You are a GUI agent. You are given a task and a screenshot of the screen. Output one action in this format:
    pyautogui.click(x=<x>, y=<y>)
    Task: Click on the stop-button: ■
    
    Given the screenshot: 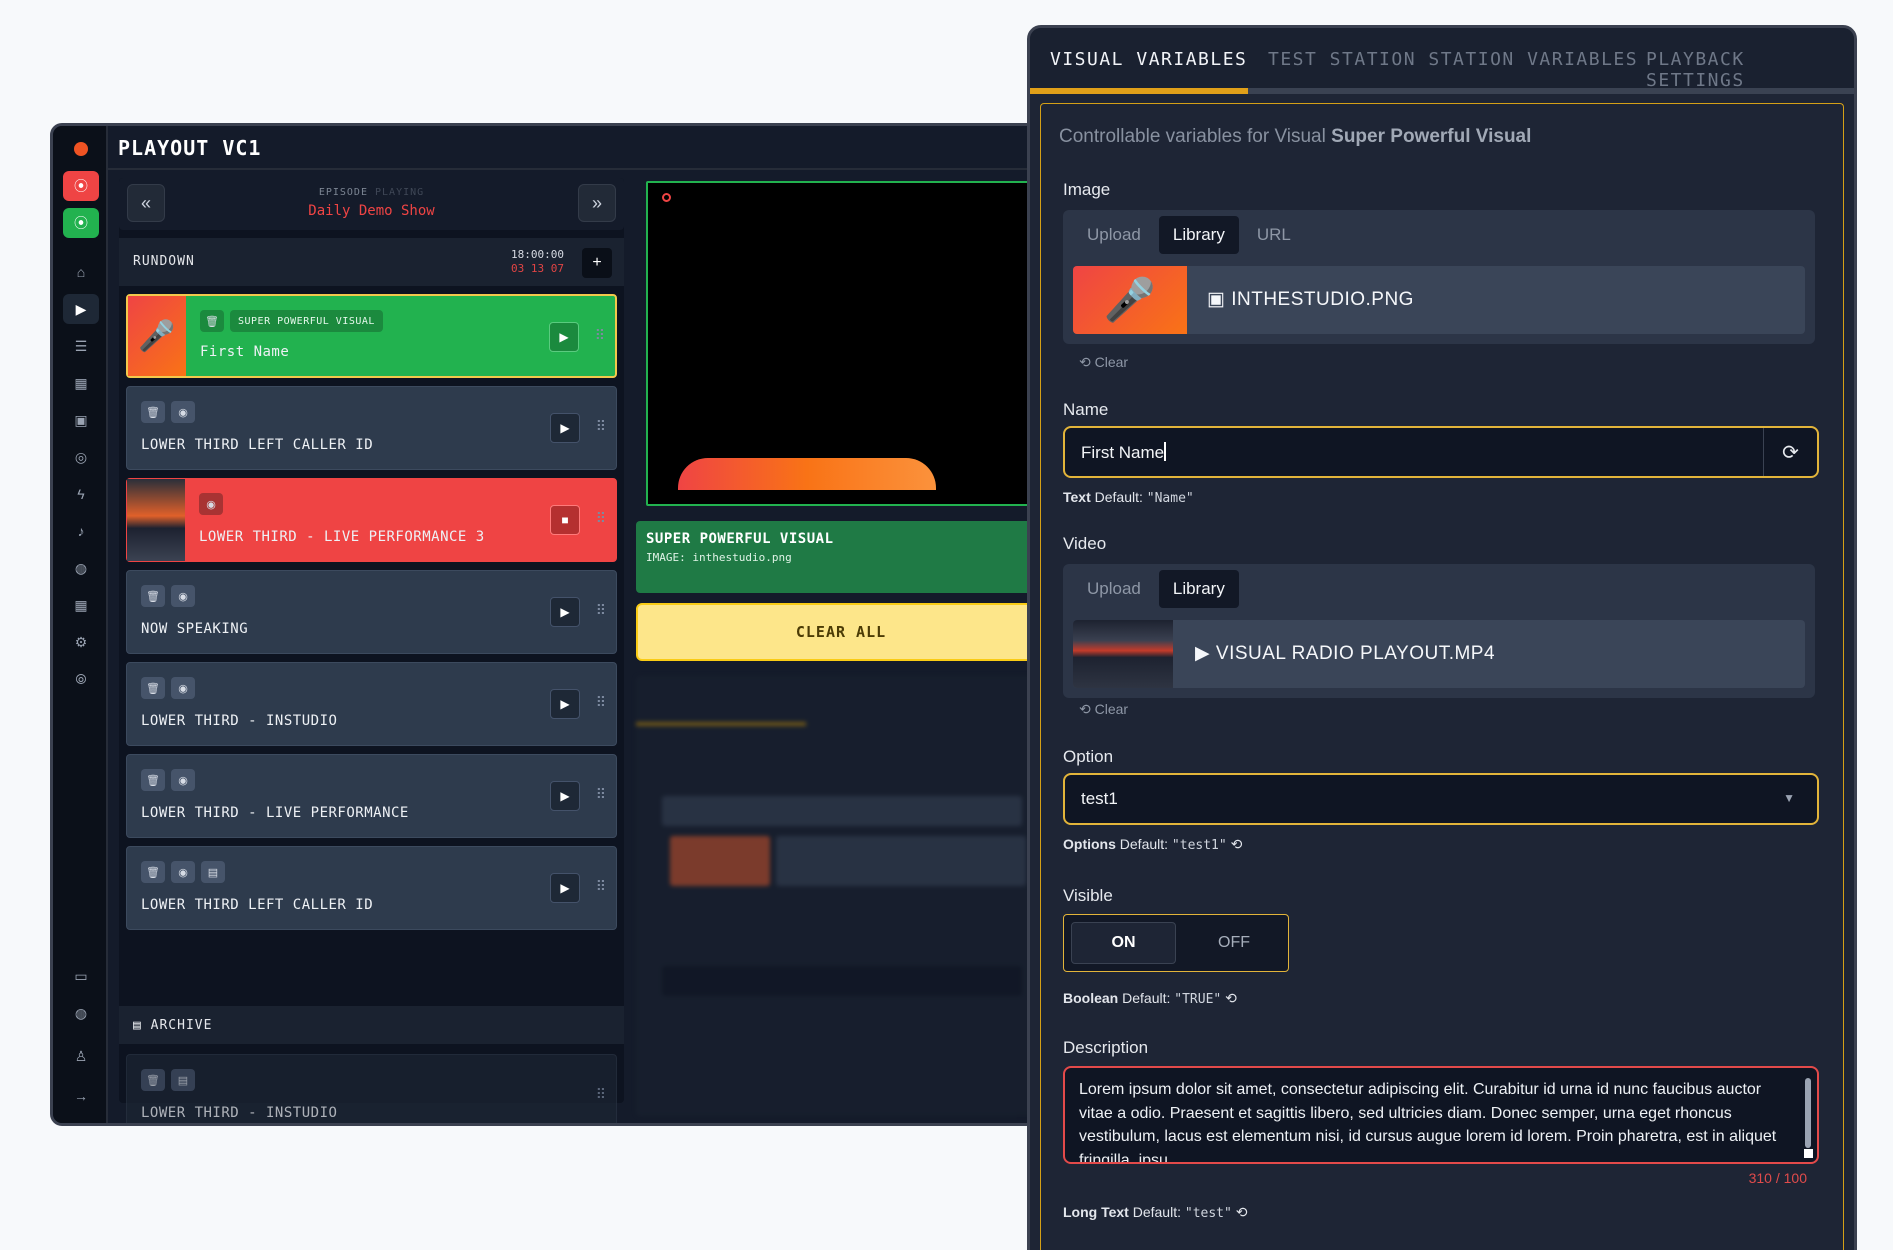 What is the action you would take?
    pyautogui.click(x=565, y=520)
    